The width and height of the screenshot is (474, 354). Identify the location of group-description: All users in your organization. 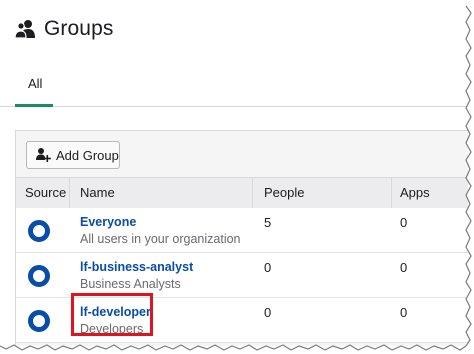
(160, 239).